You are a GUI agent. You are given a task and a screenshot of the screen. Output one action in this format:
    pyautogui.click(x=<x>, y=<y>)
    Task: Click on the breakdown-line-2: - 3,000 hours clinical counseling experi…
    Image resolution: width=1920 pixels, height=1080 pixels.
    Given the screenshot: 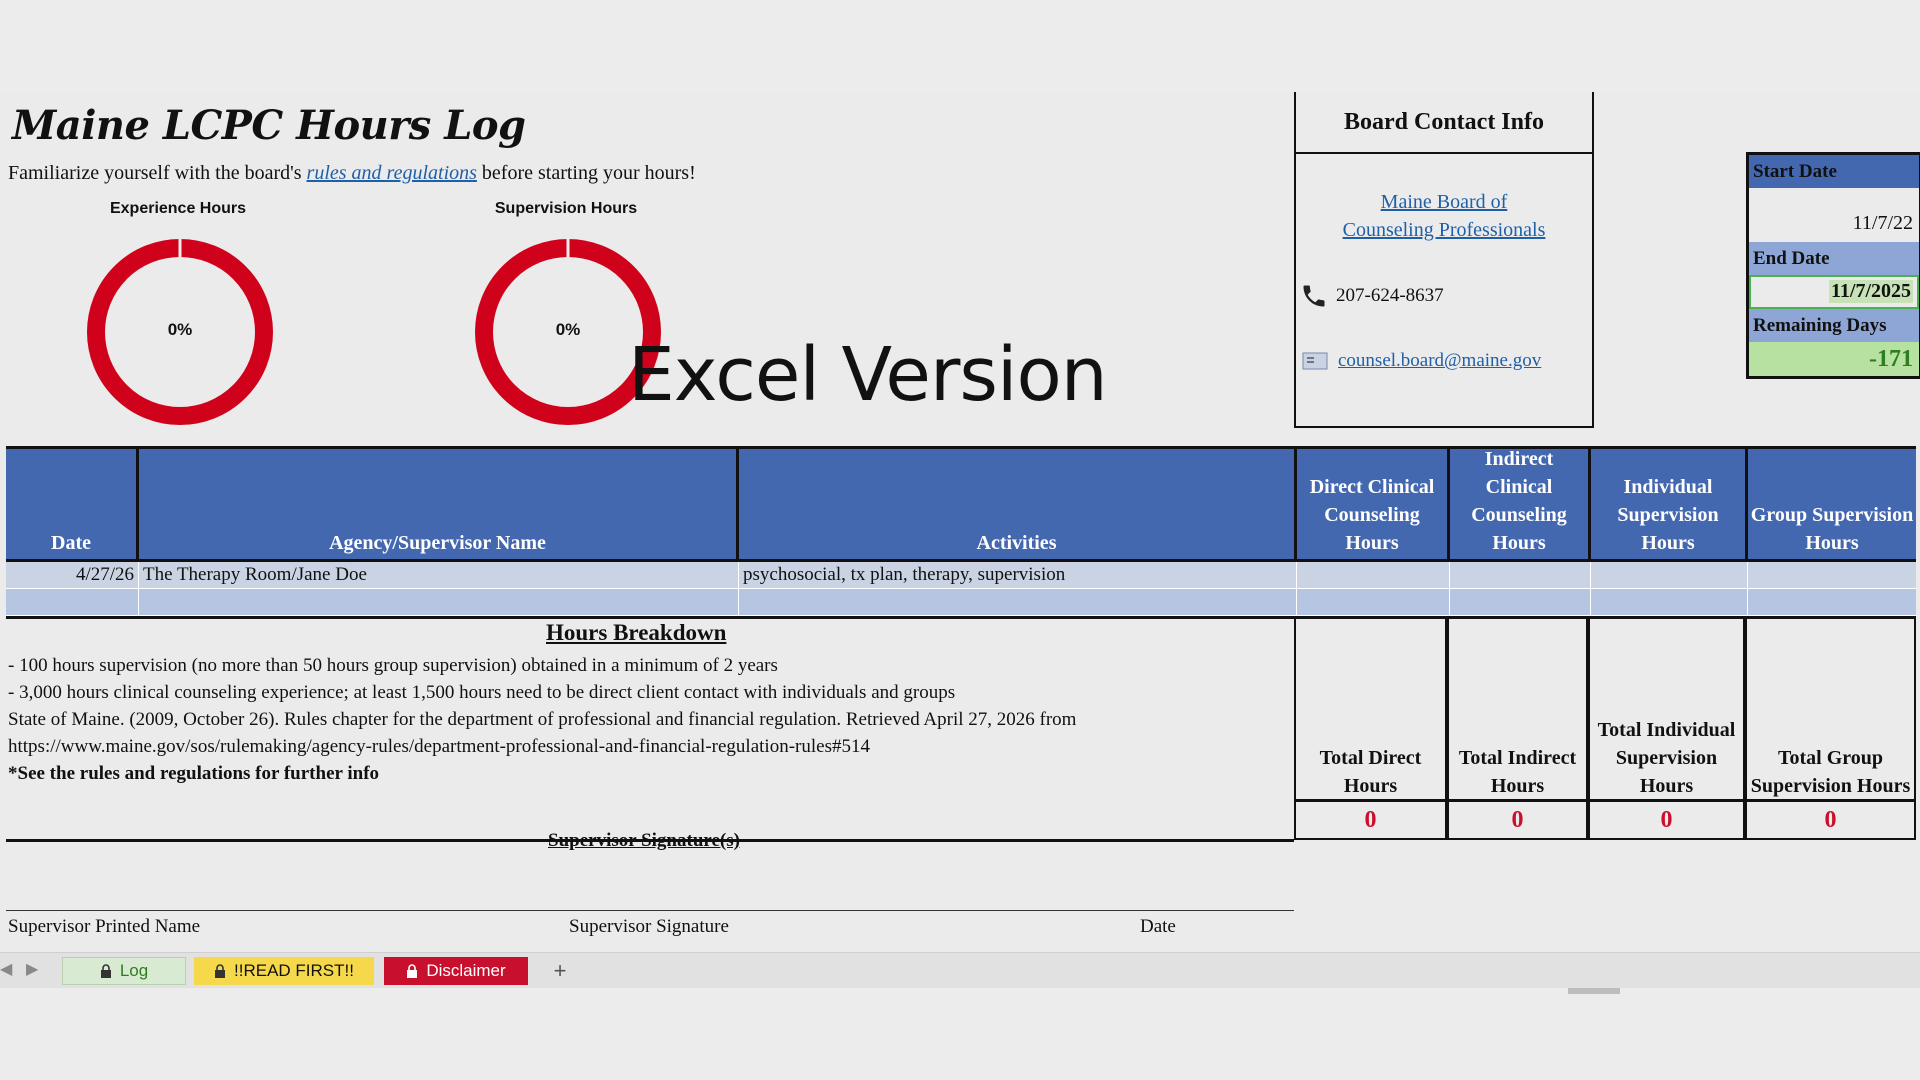 What is the action you would take?
    pyautogui.click(x=482, y=692)
    